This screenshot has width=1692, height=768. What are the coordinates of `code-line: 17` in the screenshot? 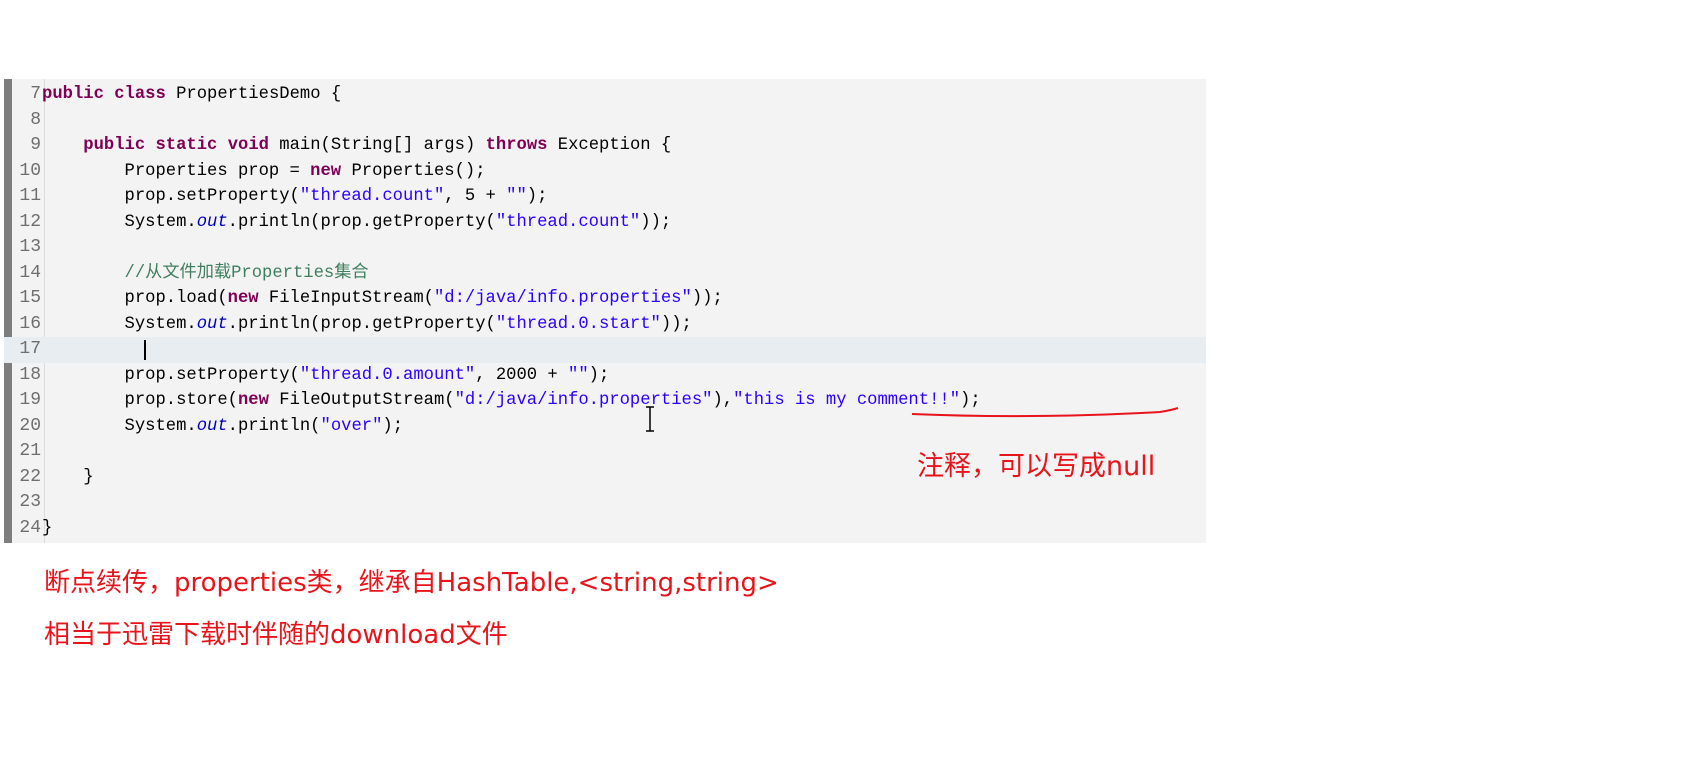 It's located at (605, 350).